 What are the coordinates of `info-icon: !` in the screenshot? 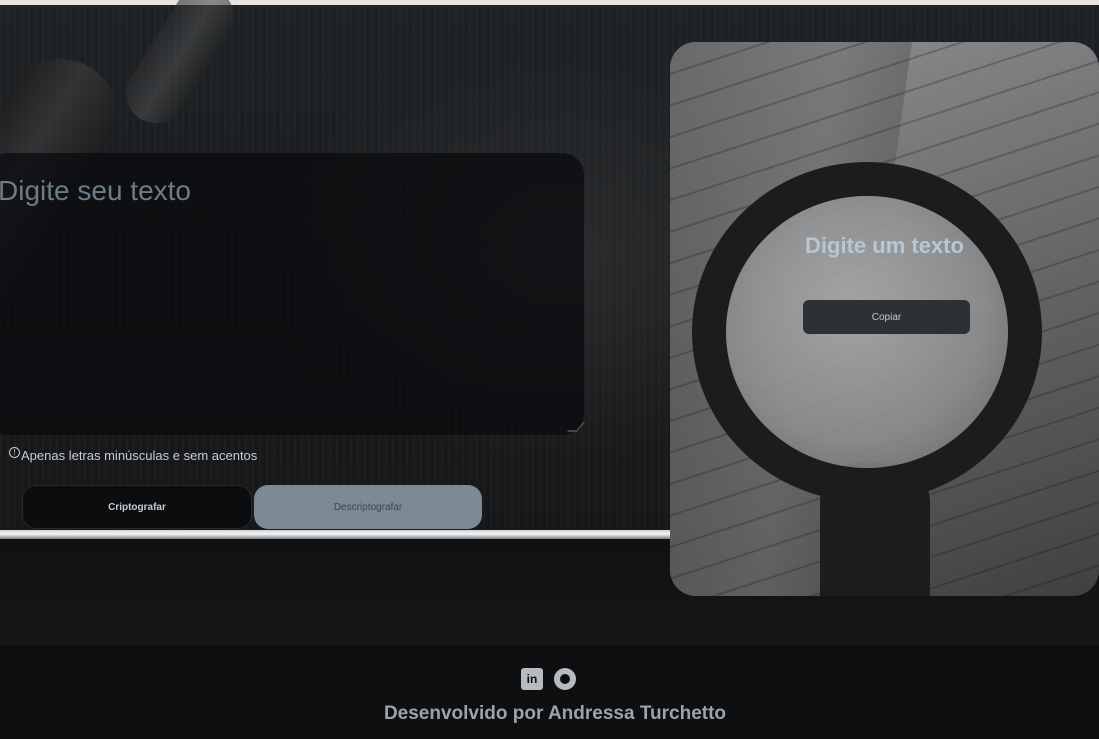 It's located at (14, 452).